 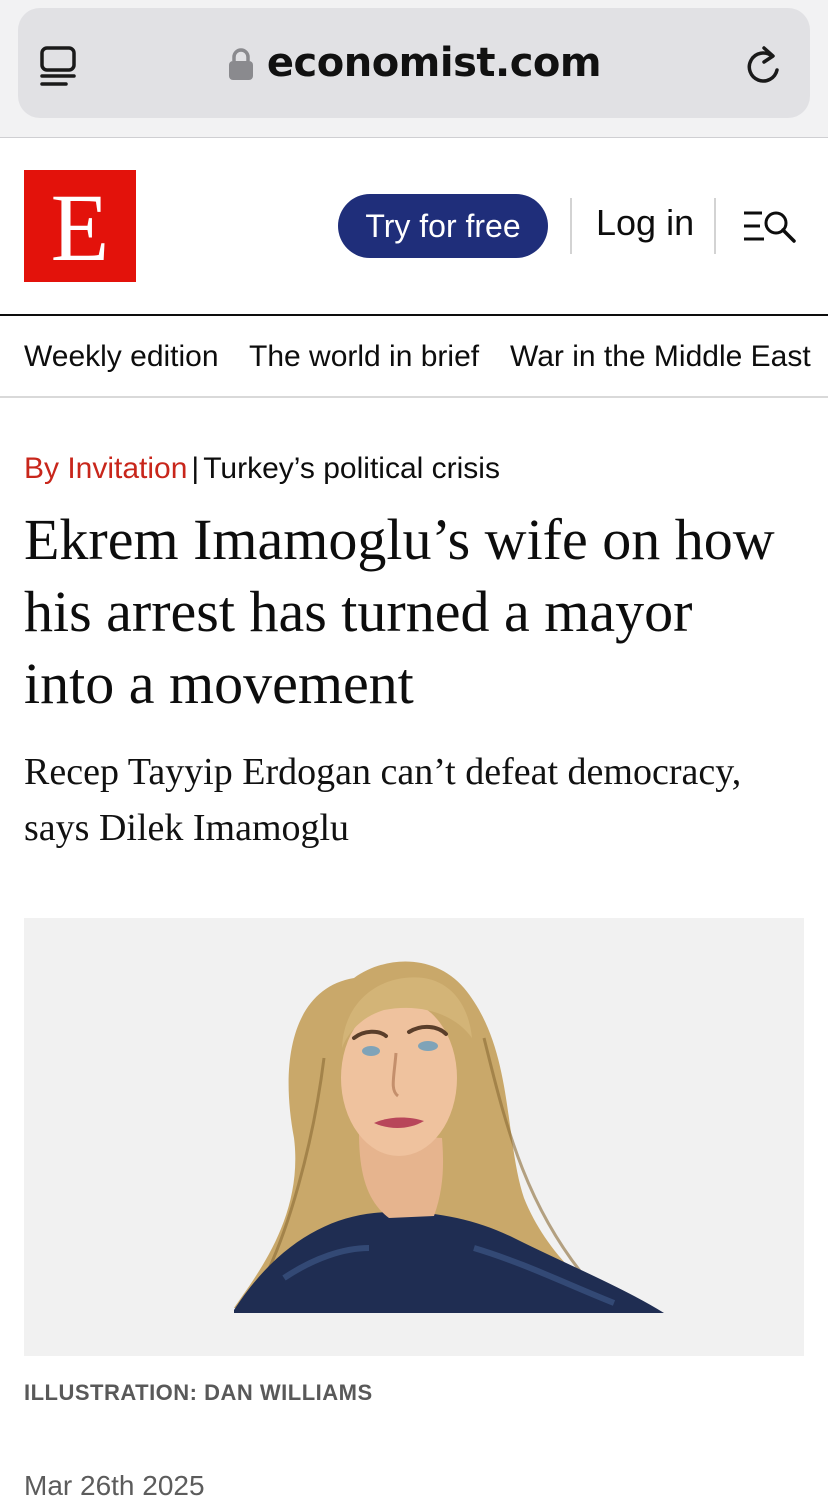 I want to click on menu-search-icon, so click(x=770, y=226).